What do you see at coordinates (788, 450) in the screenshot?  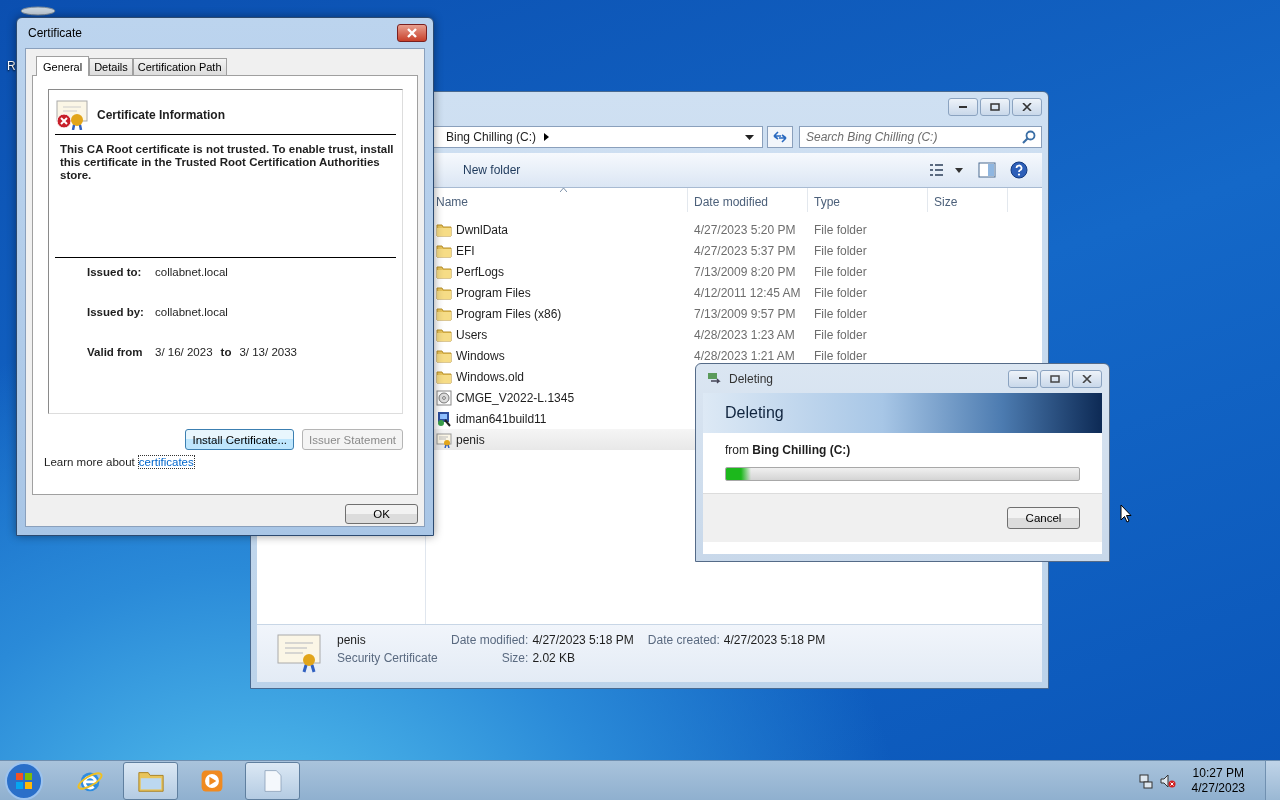 I see `source-text: from Bing Chilling (C:)` at bounding box center [788, 450].